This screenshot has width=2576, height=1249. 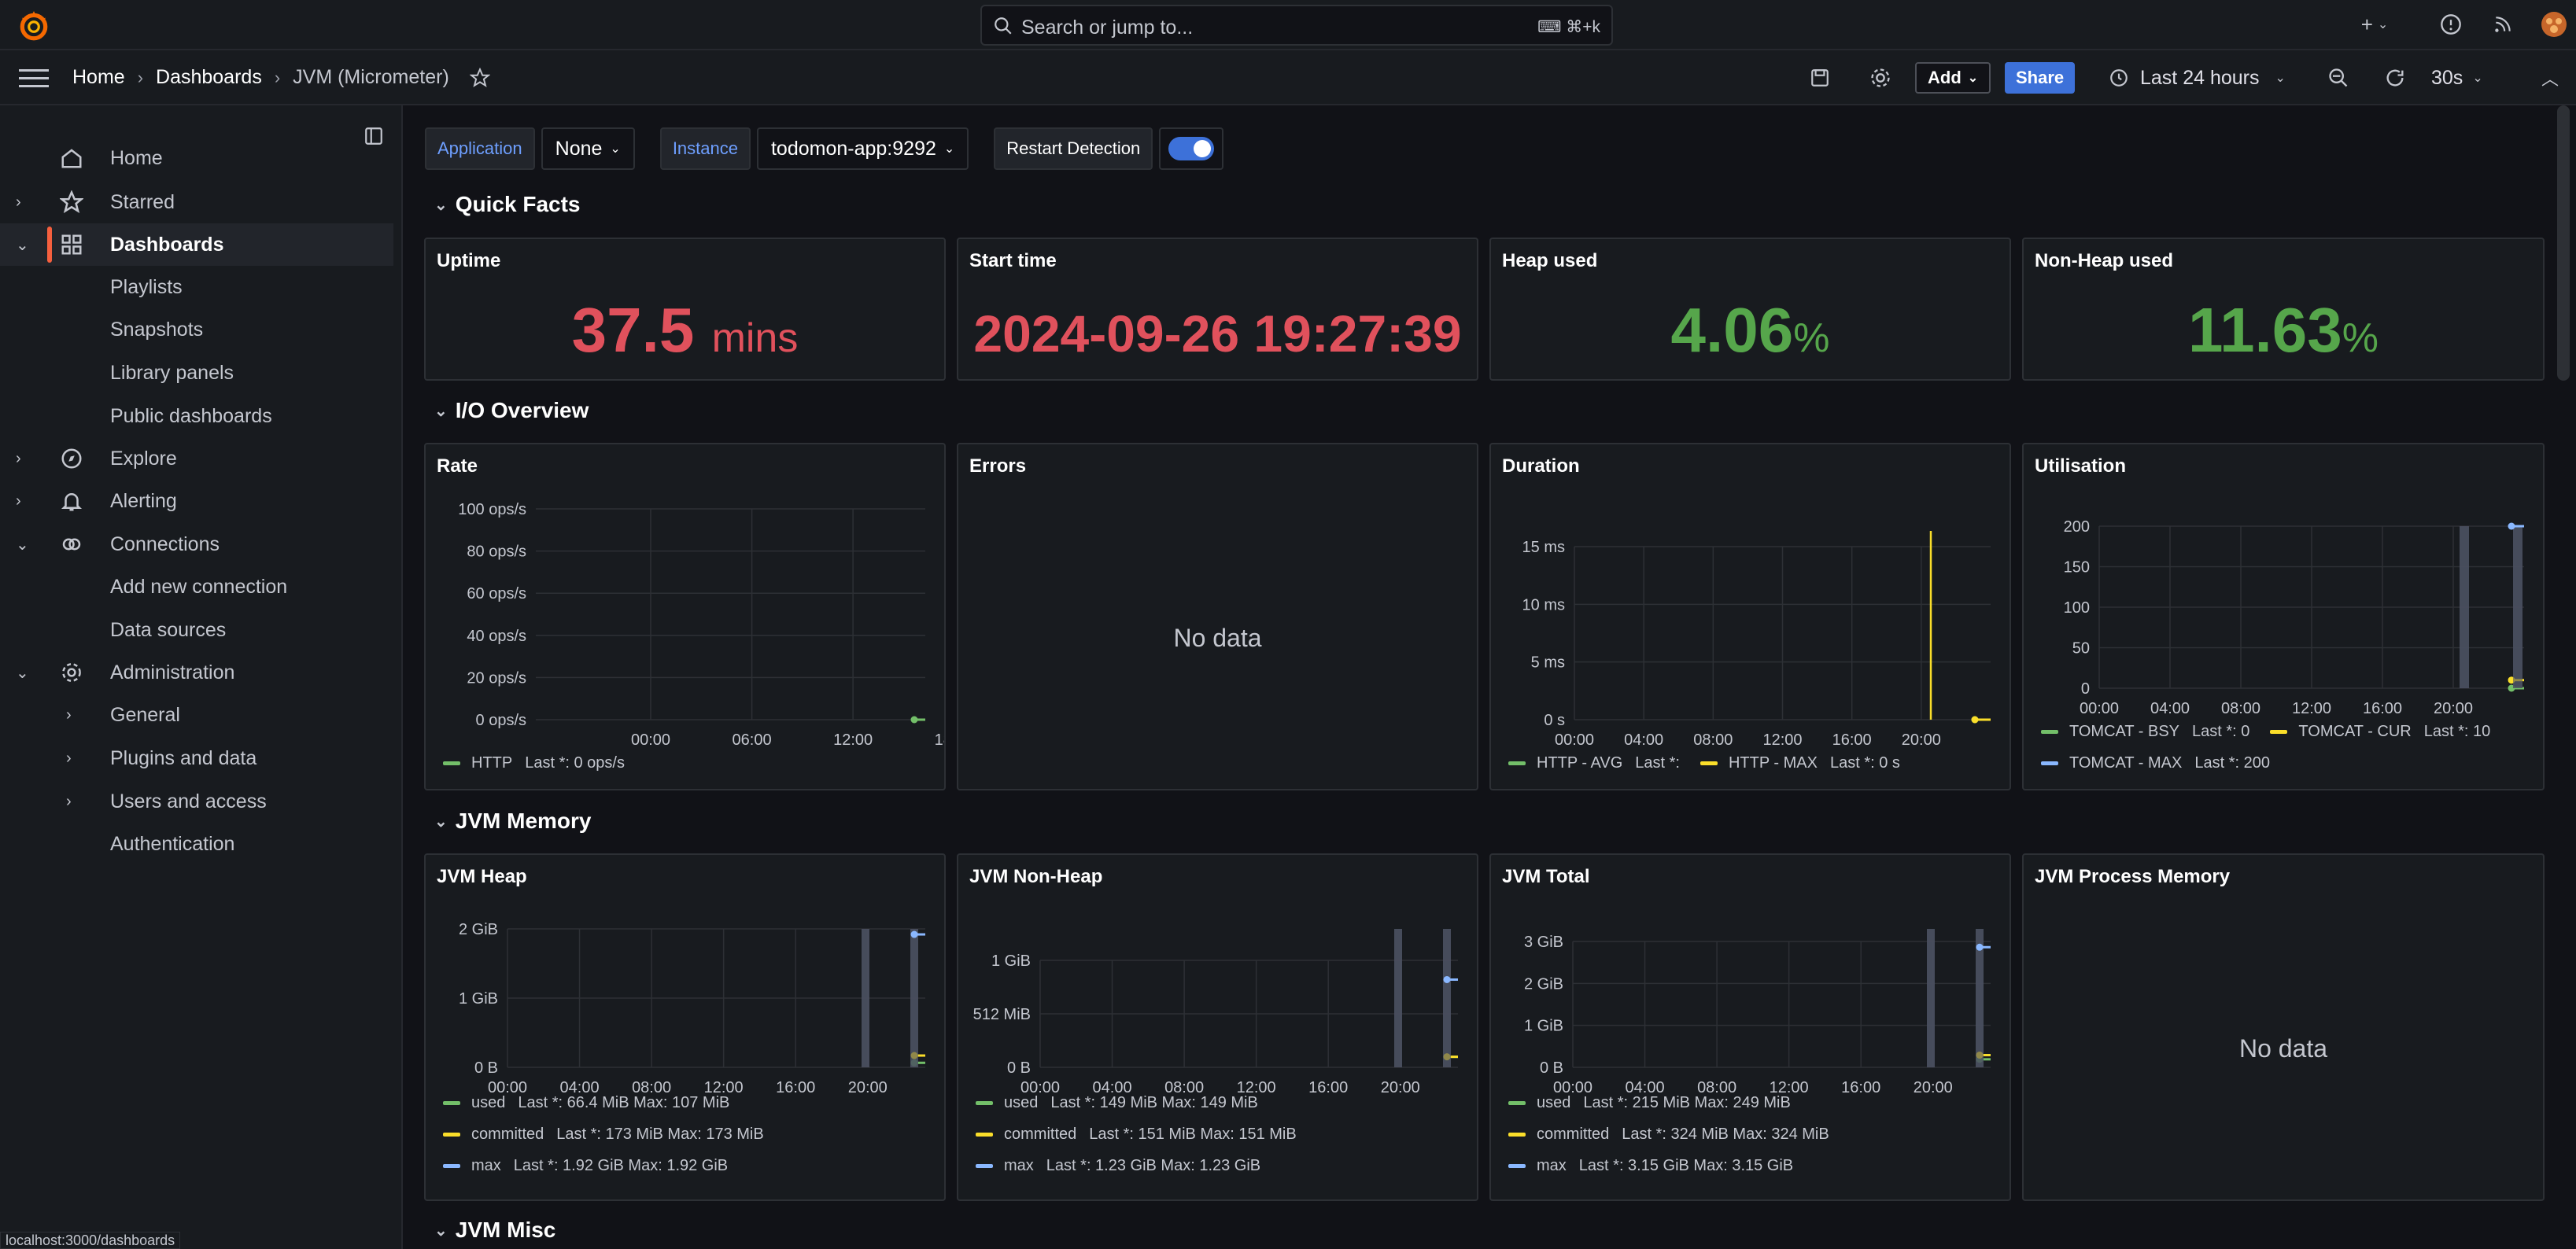 What do you see at coordinates (184, 757) in the screenshot?
I see `sidebar-item-label: Plugins and data` at bounding box center [184, 757].